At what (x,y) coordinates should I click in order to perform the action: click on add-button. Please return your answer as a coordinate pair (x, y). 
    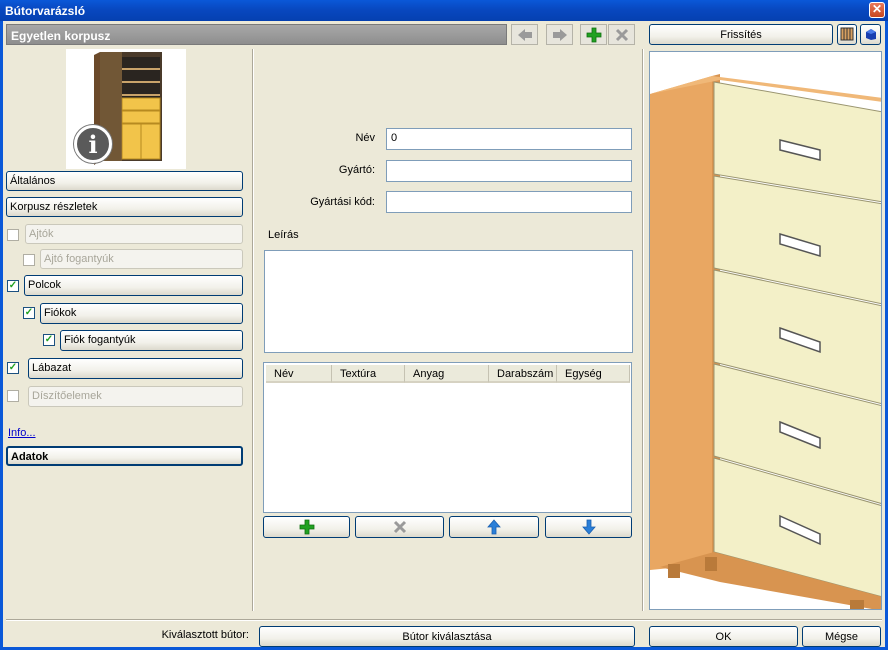
    Looking at the image, I should click on (593, 34).